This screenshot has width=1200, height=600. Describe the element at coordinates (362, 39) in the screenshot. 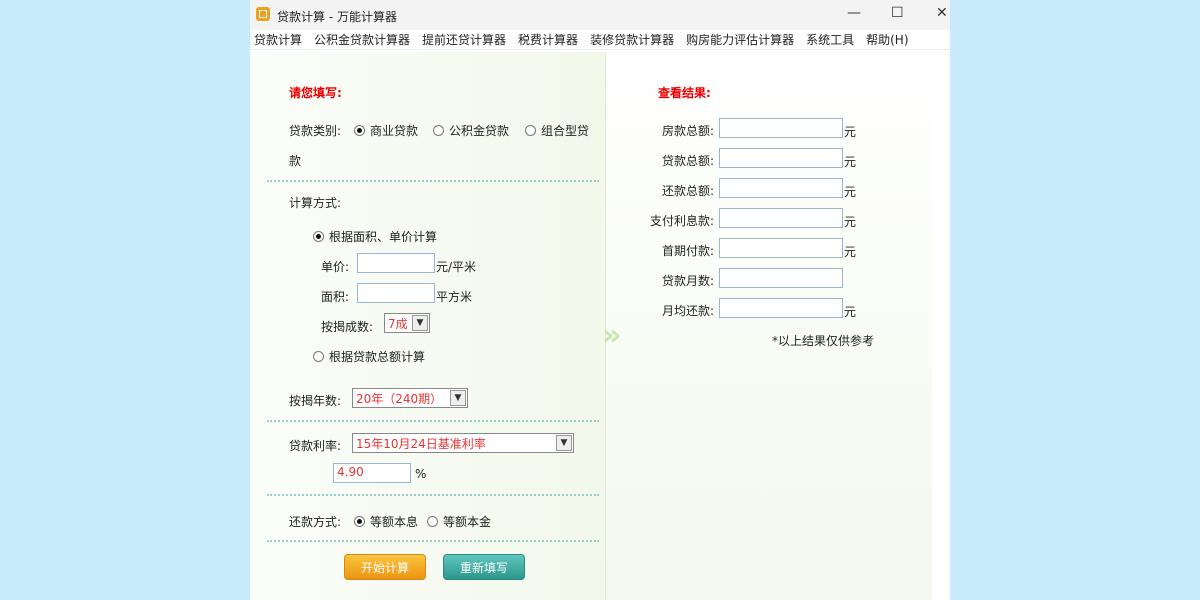

I see `menu-fund-loan: 公积金贷款计算器` at that location.